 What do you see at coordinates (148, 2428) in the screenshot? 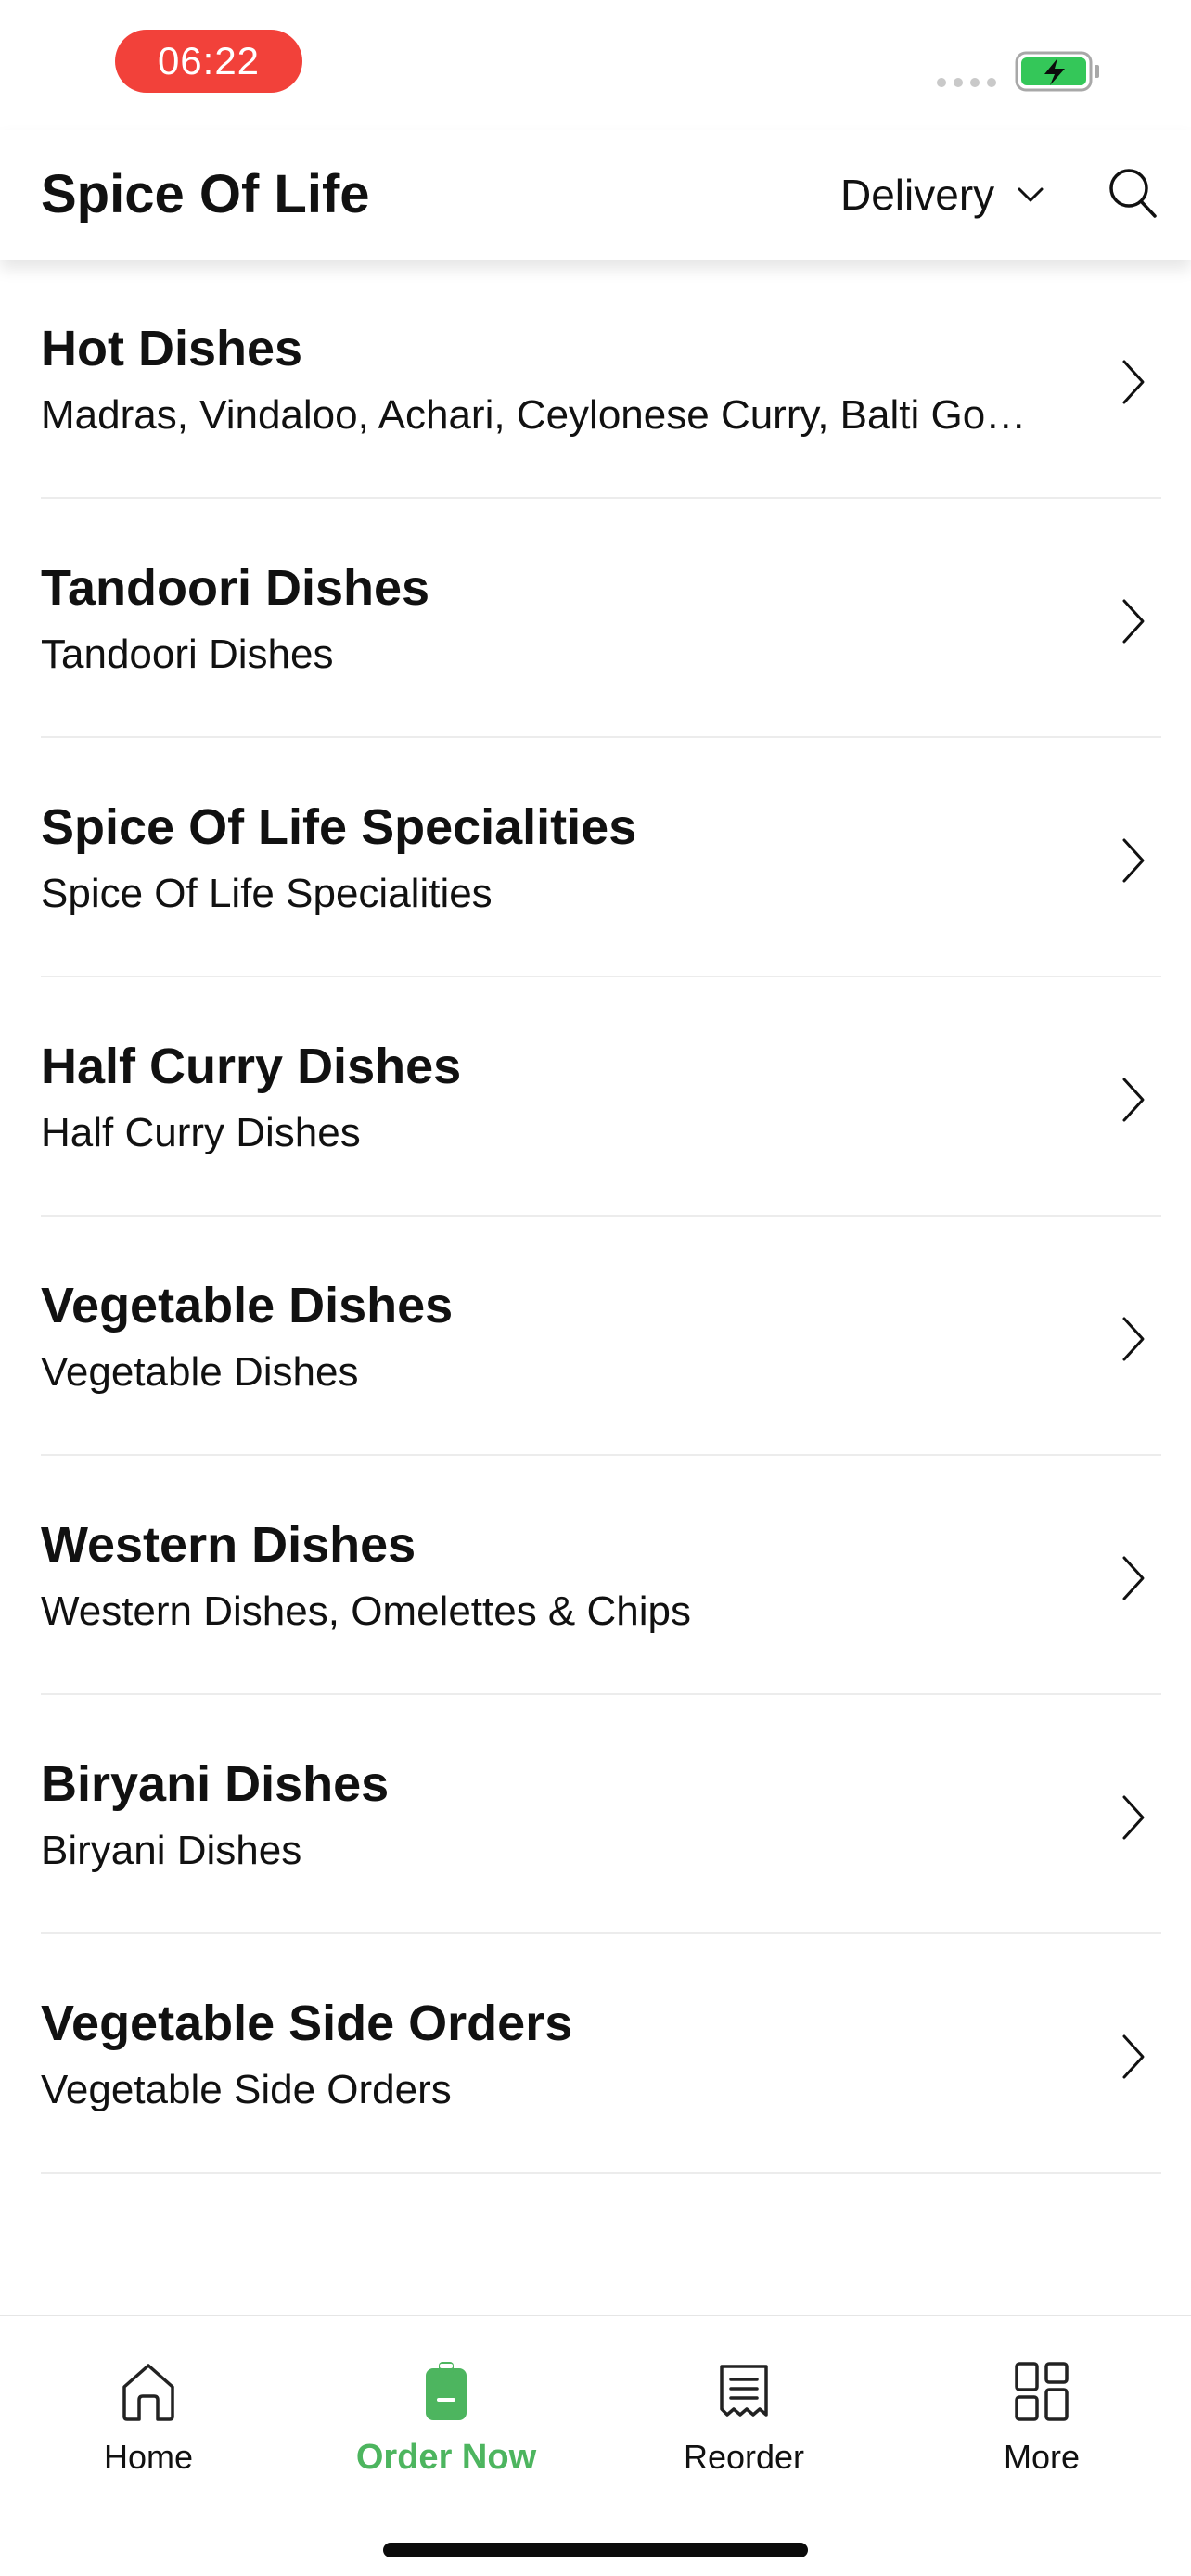
I see `tab-home: Home` at bounding box center [148, 2428].